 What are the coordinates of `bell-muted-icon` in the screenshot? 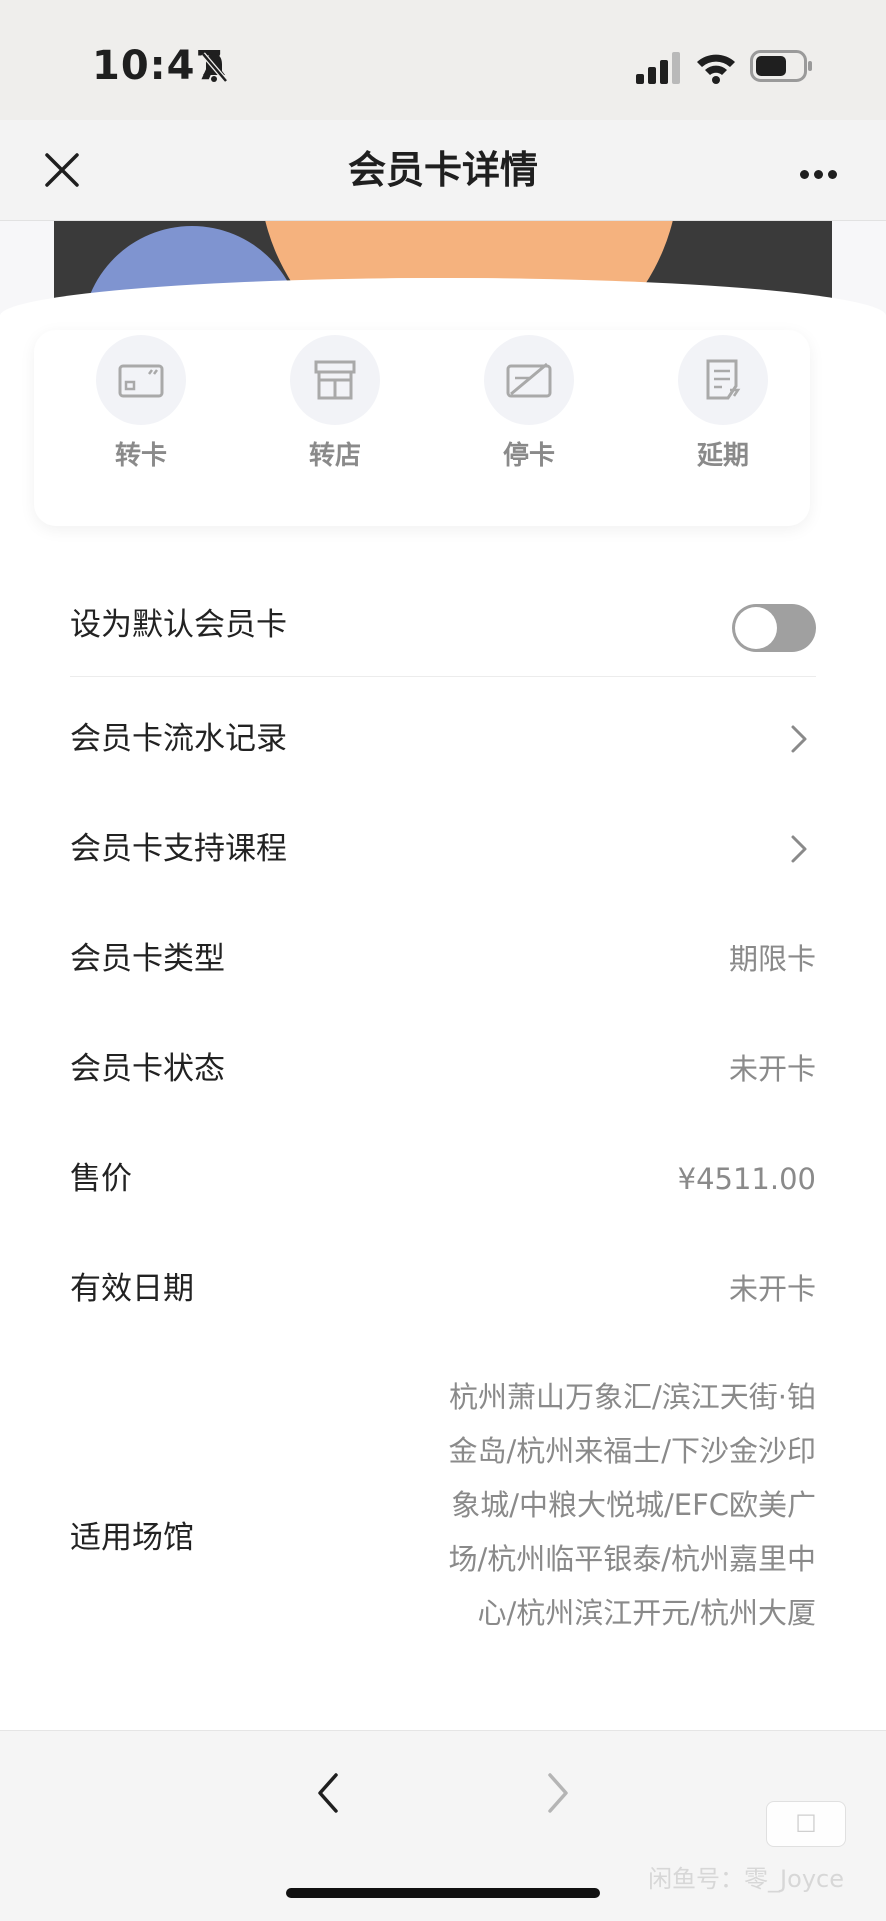 It's located at (214, 67).